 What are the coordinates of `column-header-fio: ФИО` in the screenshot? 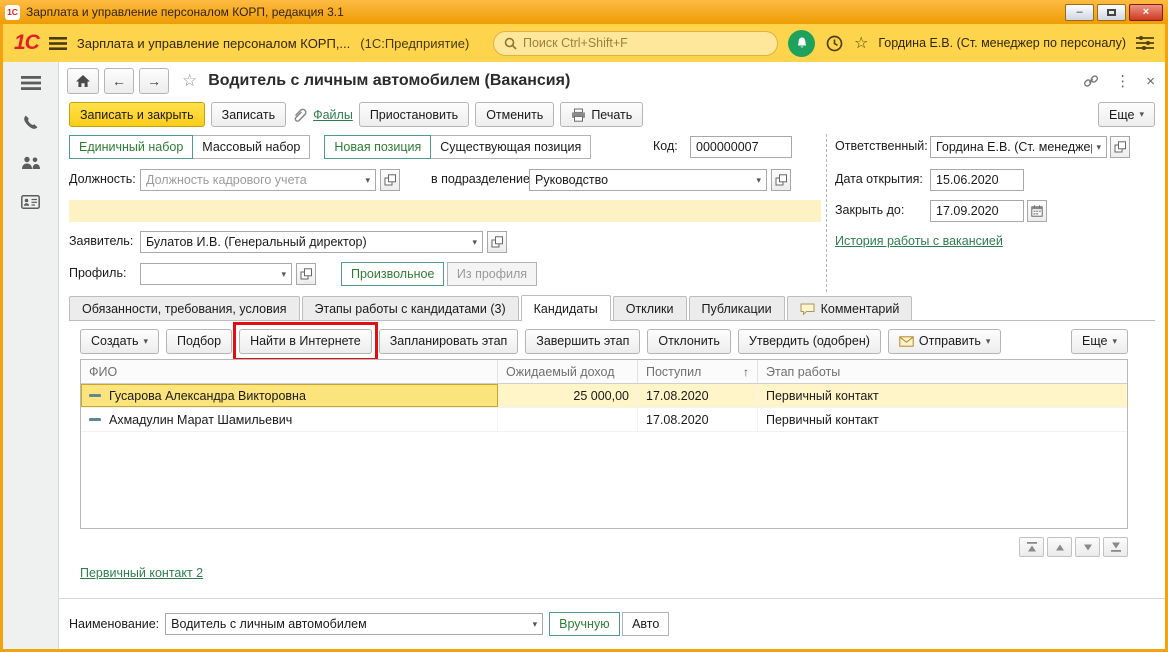 It's located at (289, 371).